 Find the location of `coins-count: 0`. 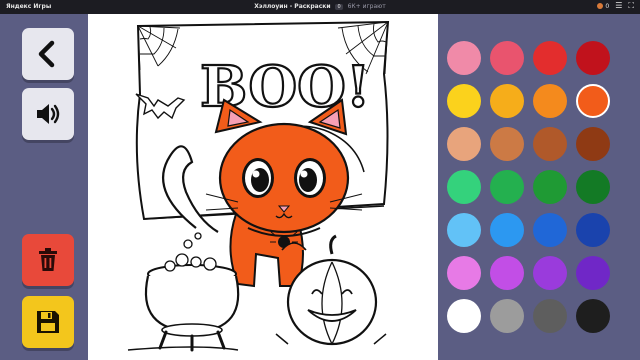

coins-count: 0 is located at coordinates (607, 6).